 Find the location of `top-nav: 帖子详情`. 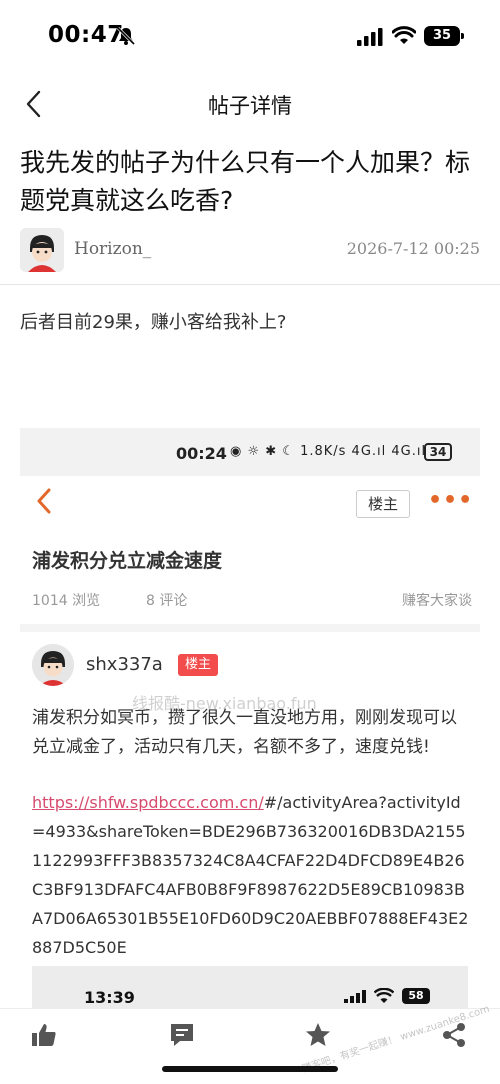

top-nav: 帖子详情 is located at coordinates (250, 104).